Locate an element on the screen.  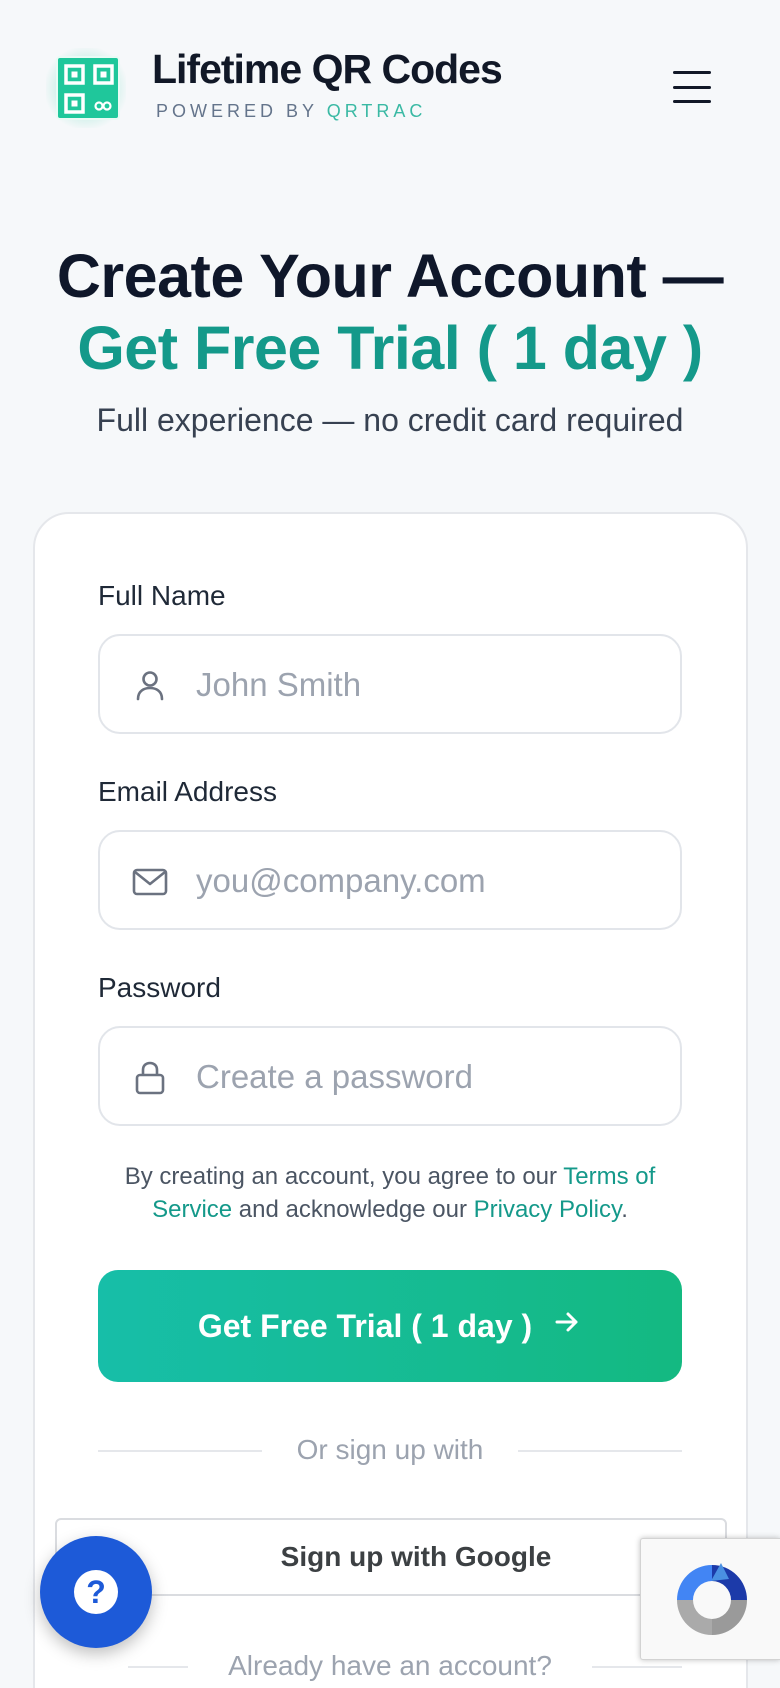
email-field is located at coordinates (390, 880).